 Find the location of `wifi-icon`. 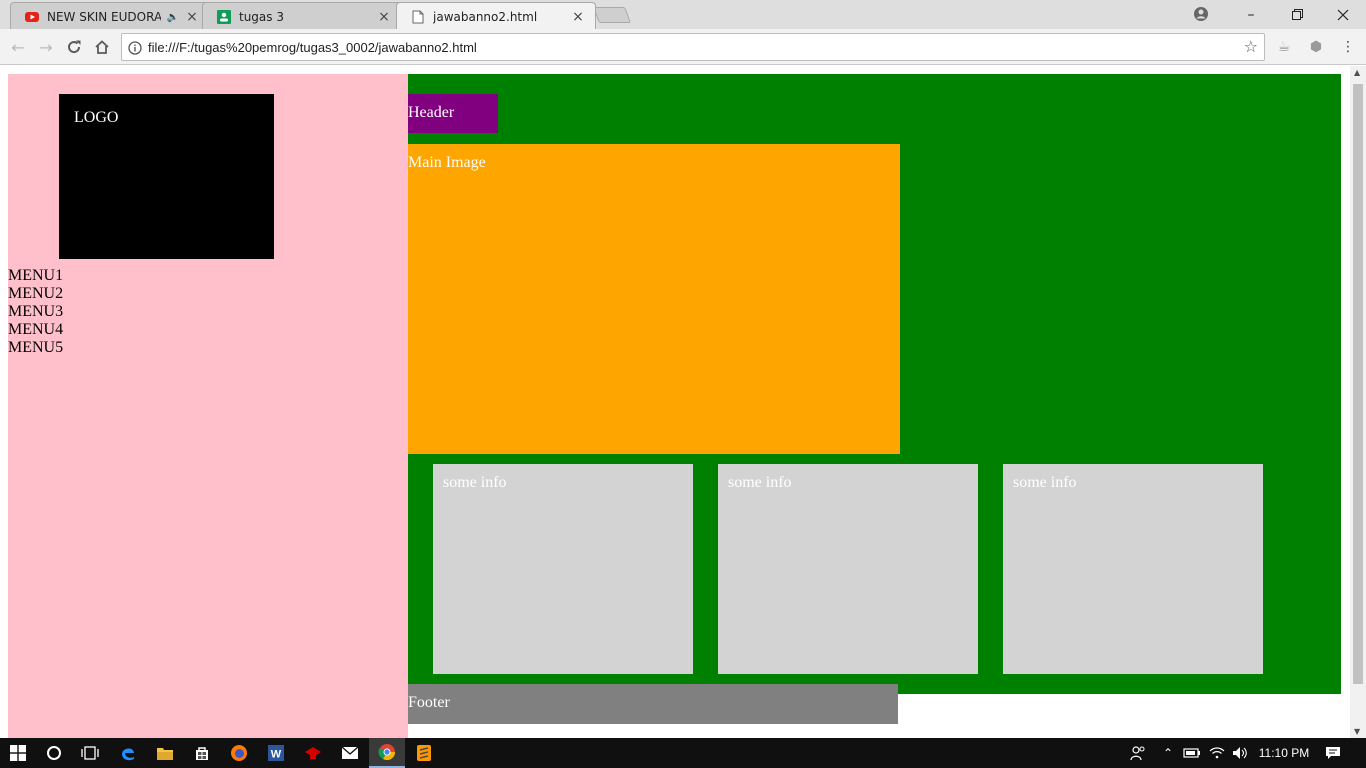

wifi-icon is located at coordinates (1217, 753).